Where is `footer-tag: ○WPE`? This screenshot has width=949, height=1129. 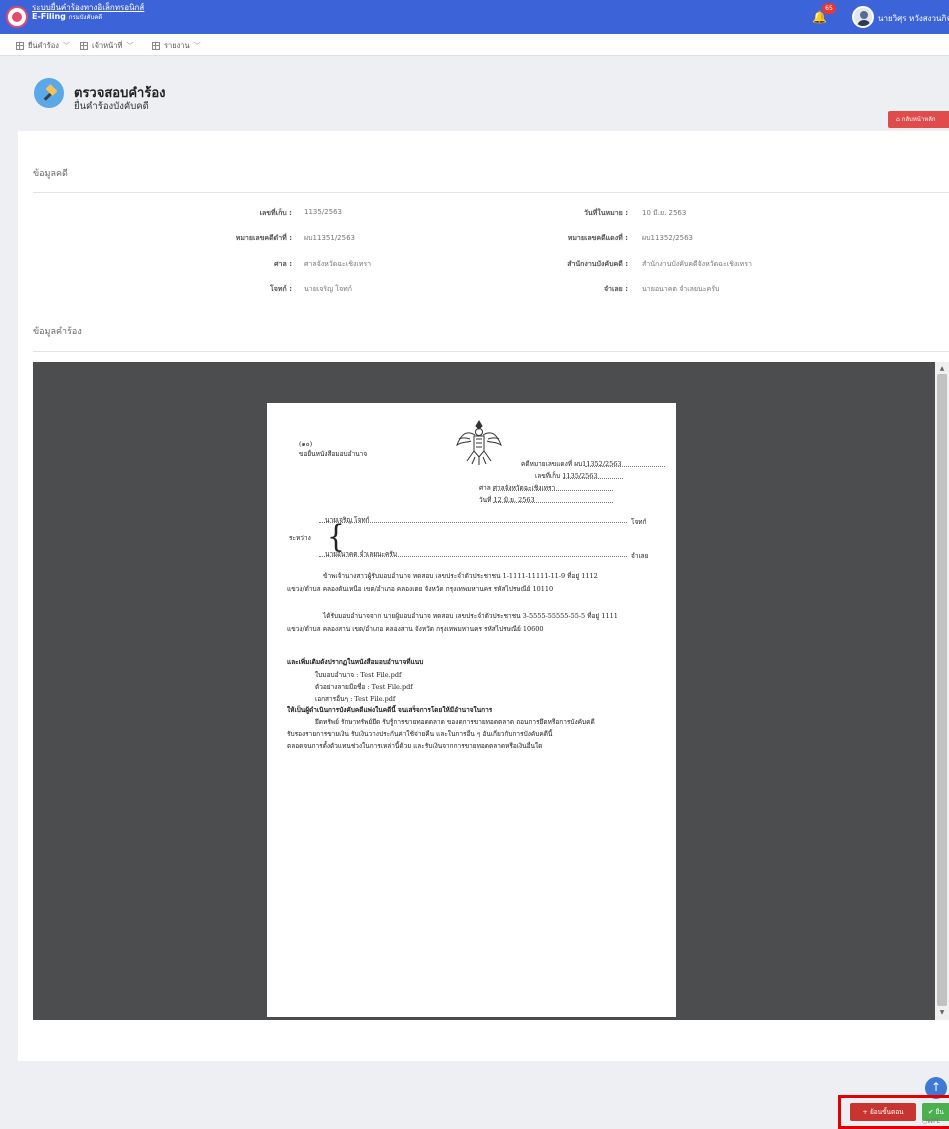 footer-tag: ○WPE is located at coordinates (931, 1121).